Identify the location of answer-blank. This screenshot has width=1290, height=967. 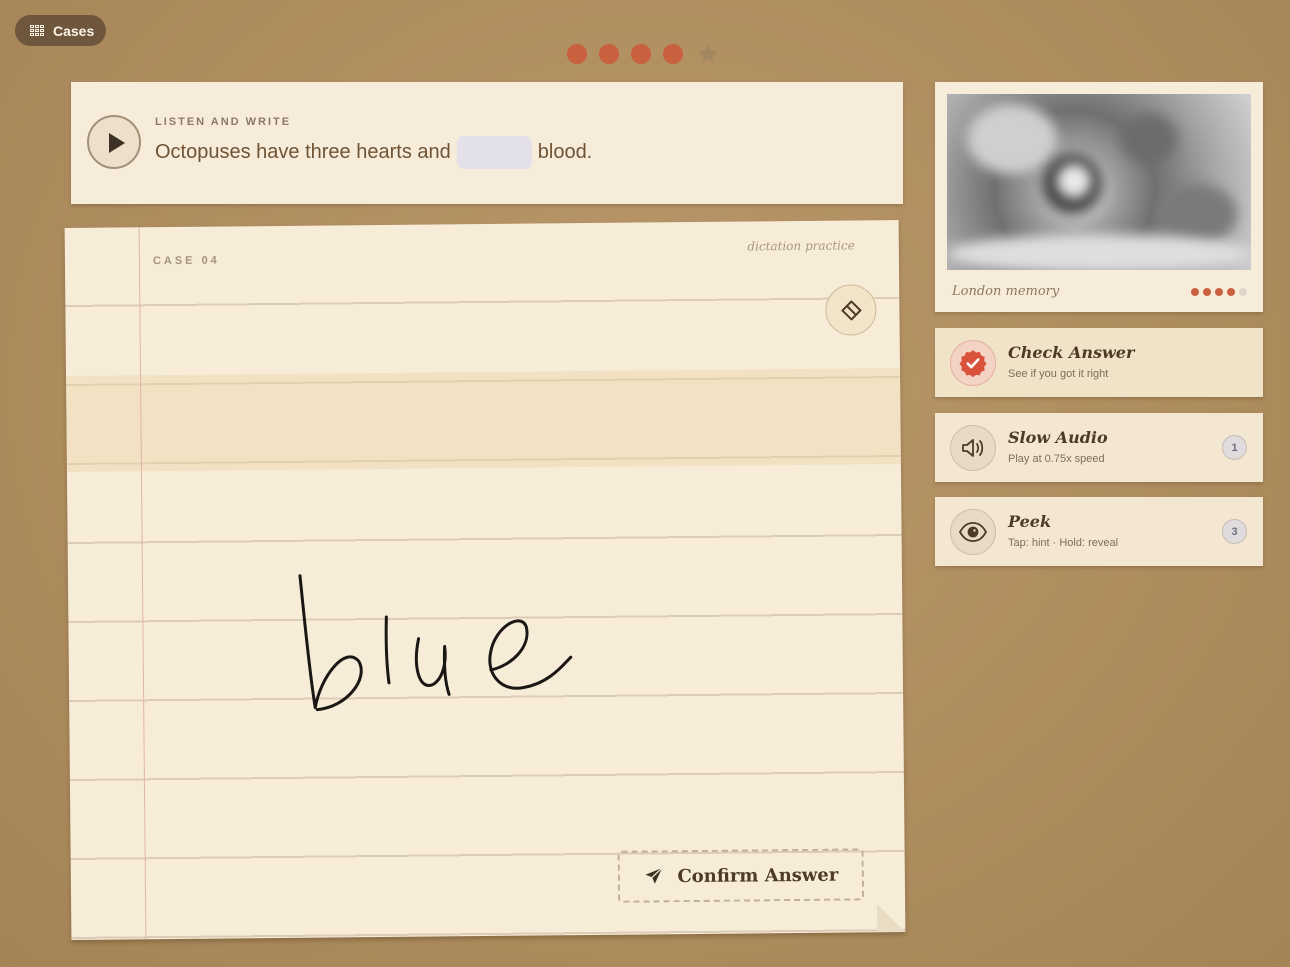
(494, 152).